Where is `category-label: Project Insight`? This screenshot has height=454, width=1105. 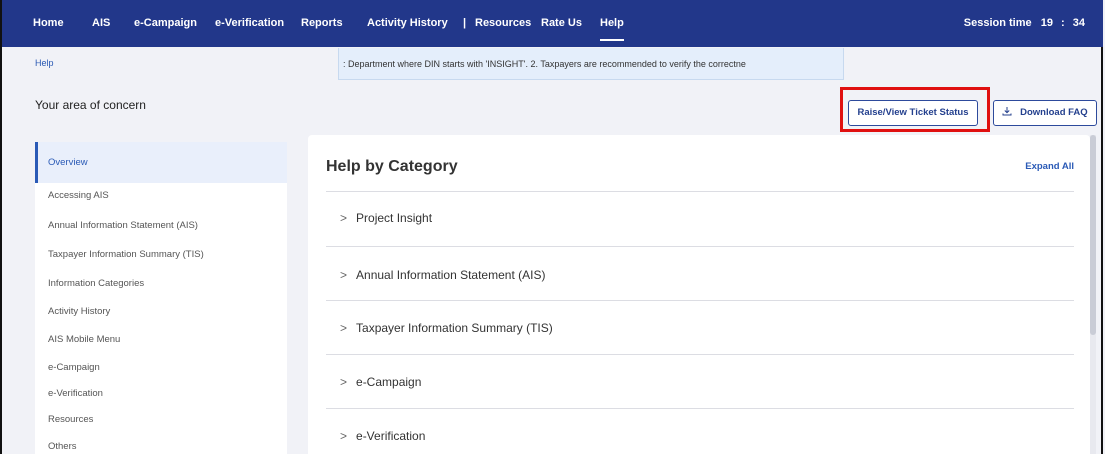
category-label: Project Insight is located at coordinates (394, 218).